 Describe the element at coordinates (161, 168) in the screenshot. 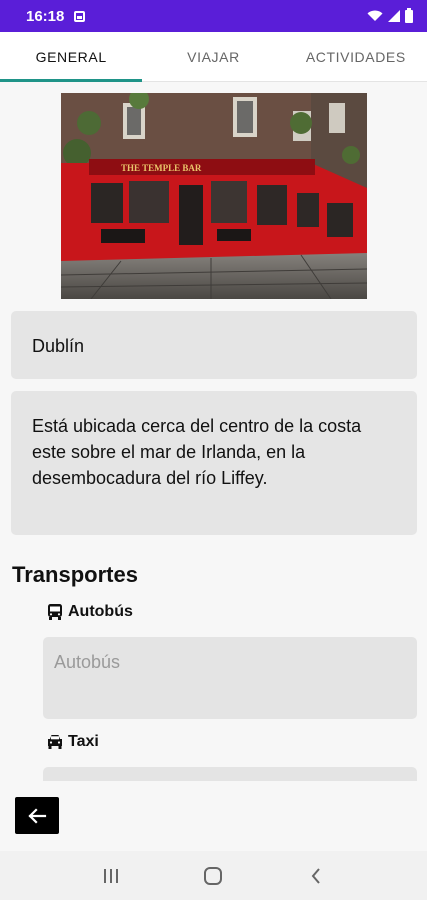

I see `pub-sign-text: THE TEMPLE BAR` at that location.